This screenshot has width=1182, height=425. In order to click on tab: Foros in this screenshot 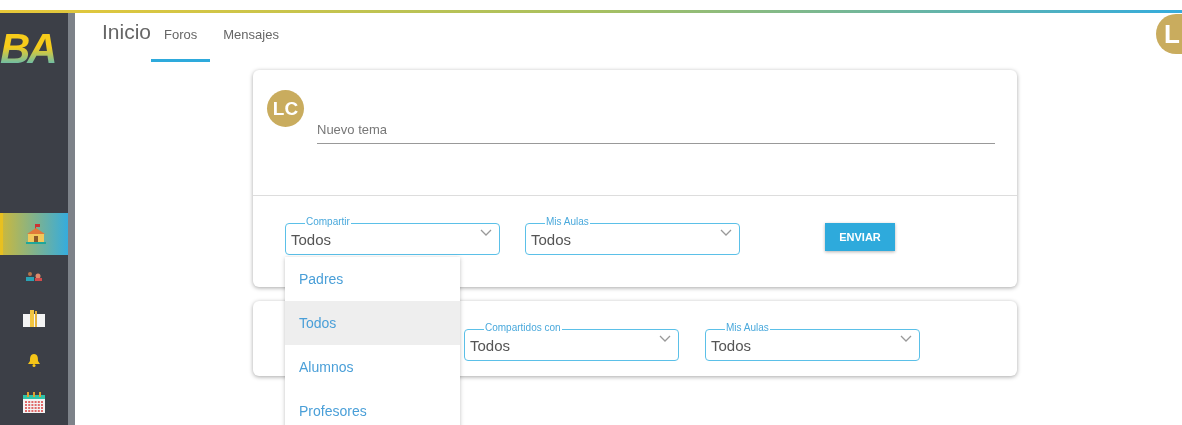, I will do `click(181, 37)`.